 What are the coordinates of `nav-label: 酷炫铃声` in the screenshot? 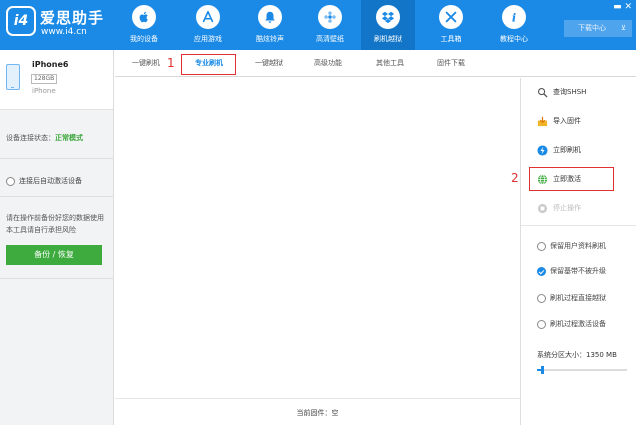 It's located at (270, 39).